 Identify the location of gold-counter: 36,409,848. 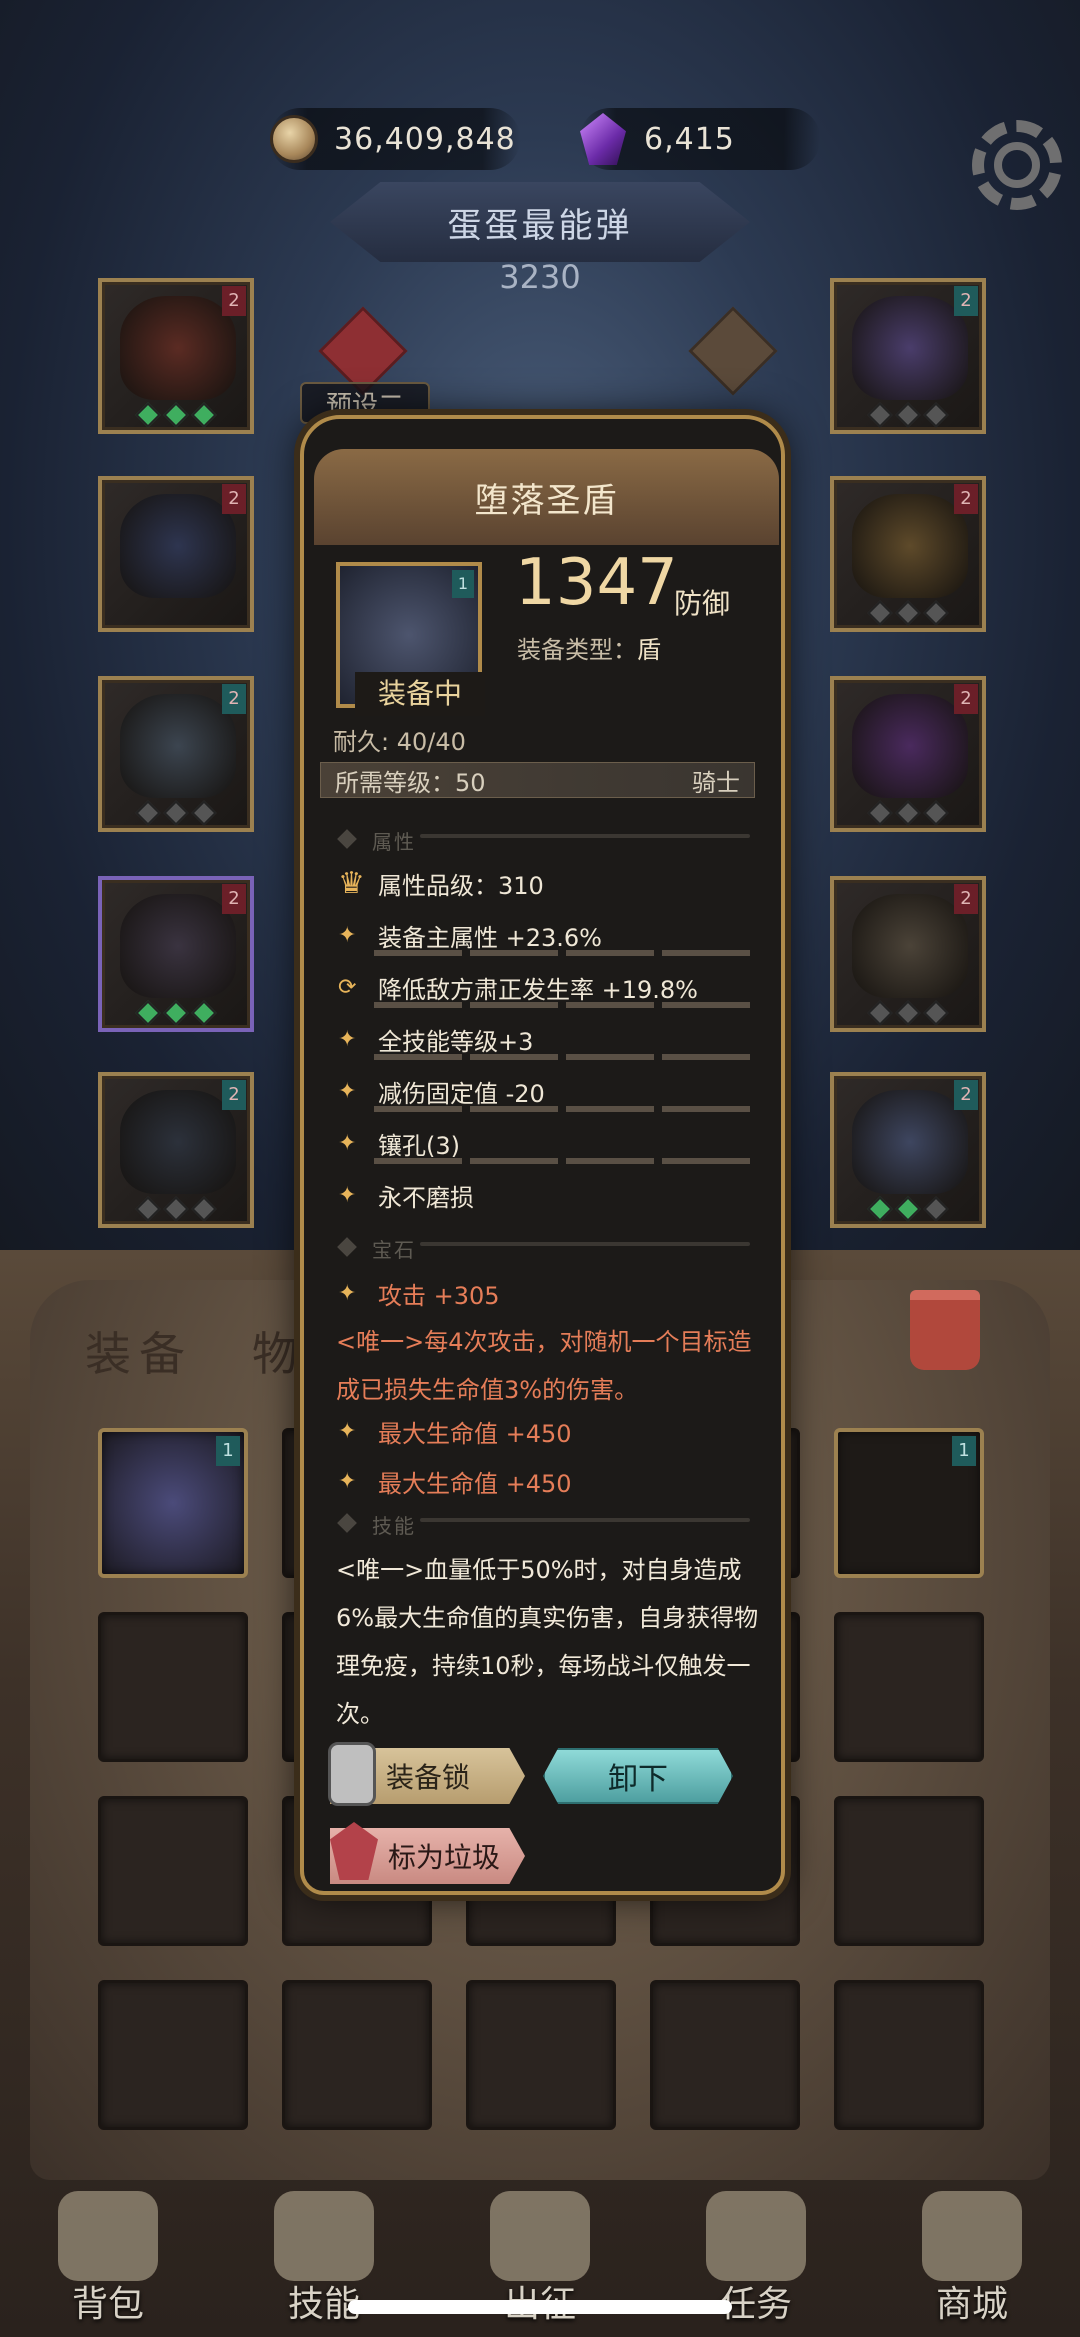
(395, 139).